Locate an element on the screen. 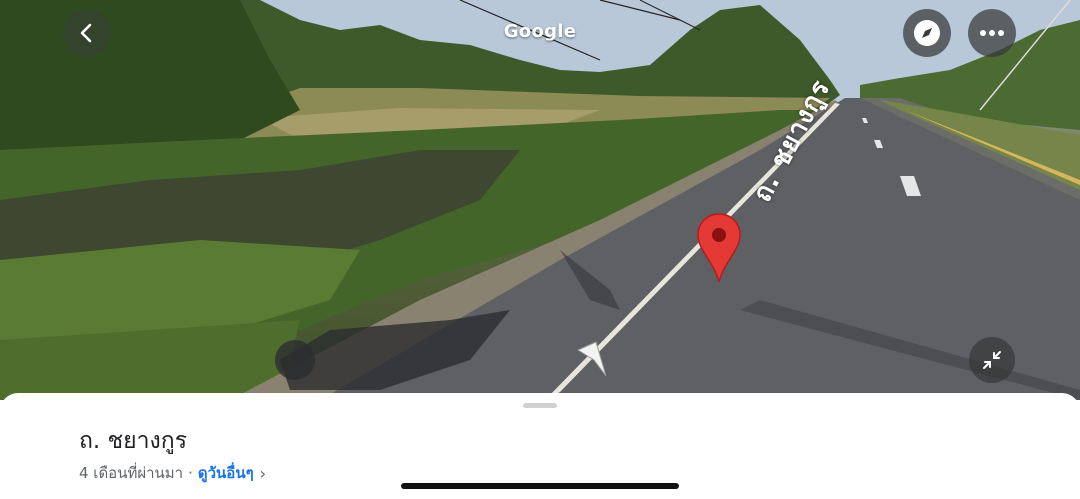 Image resolution: width=1080 pixels, height=499 pixels. chevron-left-icon is located at coordinates (86, 33).